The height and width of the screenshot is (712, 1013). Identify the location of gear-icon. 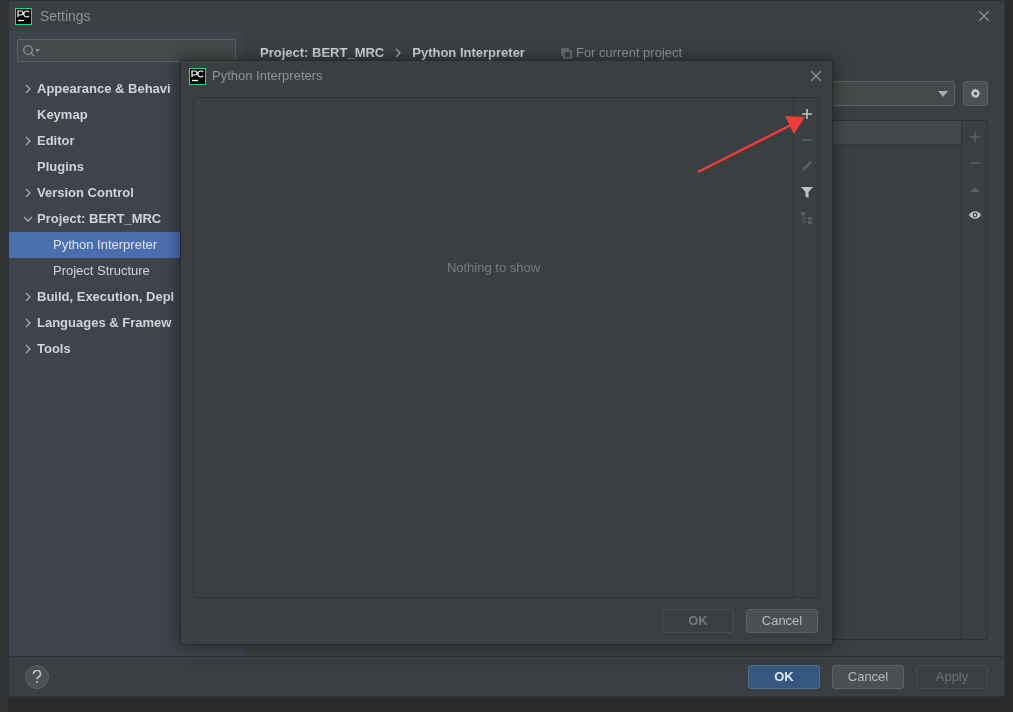
(975, 93).